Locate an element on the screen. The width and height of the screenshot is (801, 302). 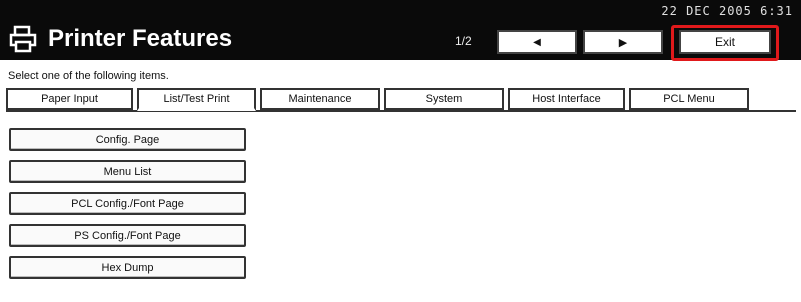
hex-dump-button: Hex Dump is located at coordinates (127, 267).